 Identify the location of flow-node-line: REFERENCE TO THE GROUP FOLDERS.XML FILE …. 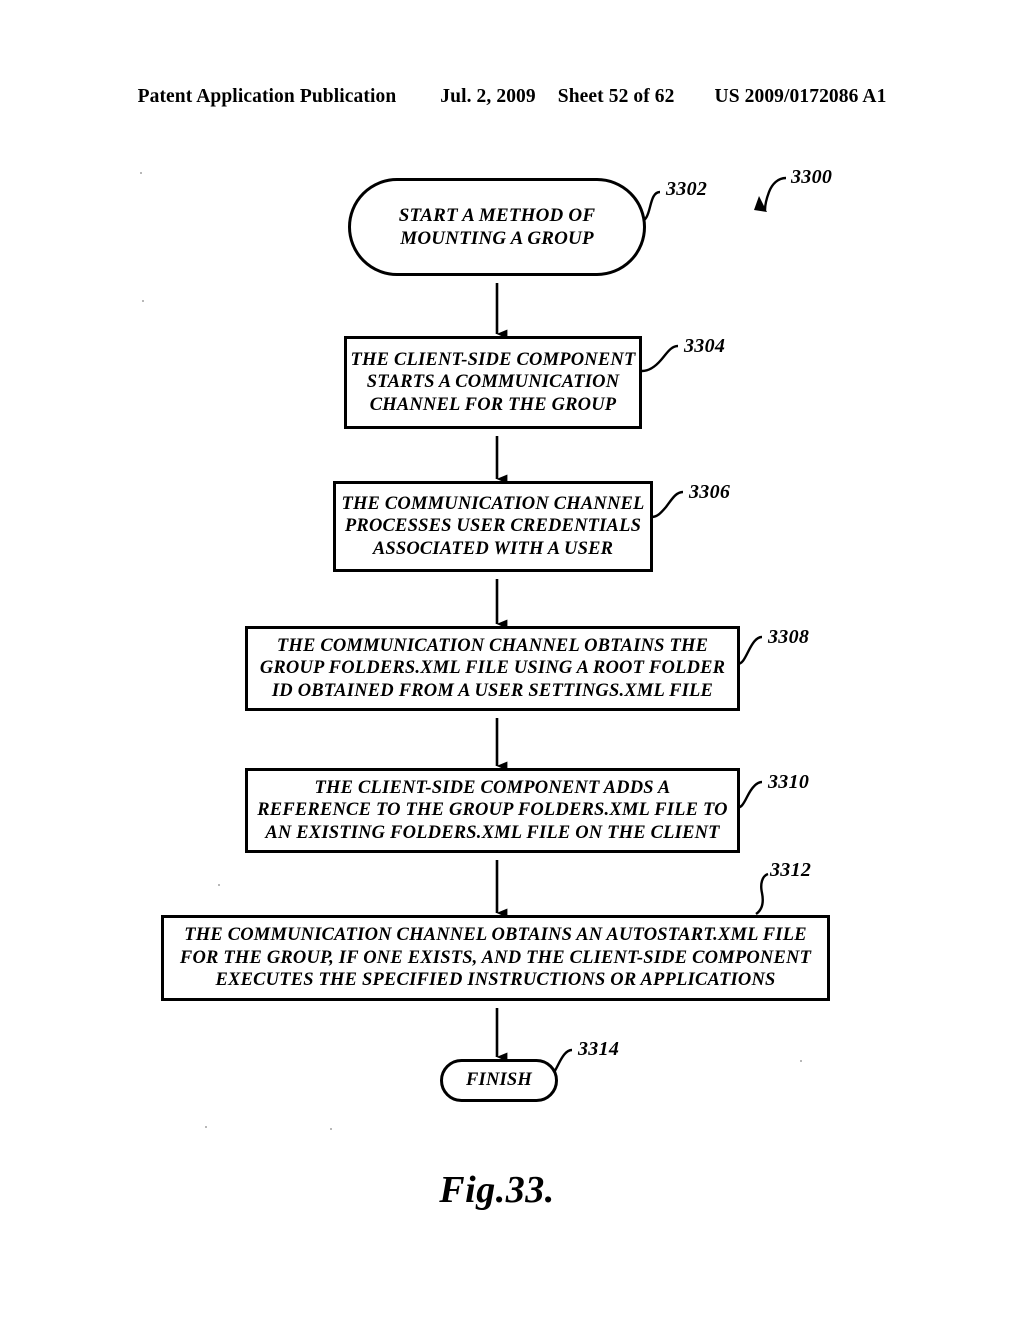
(492, 810).